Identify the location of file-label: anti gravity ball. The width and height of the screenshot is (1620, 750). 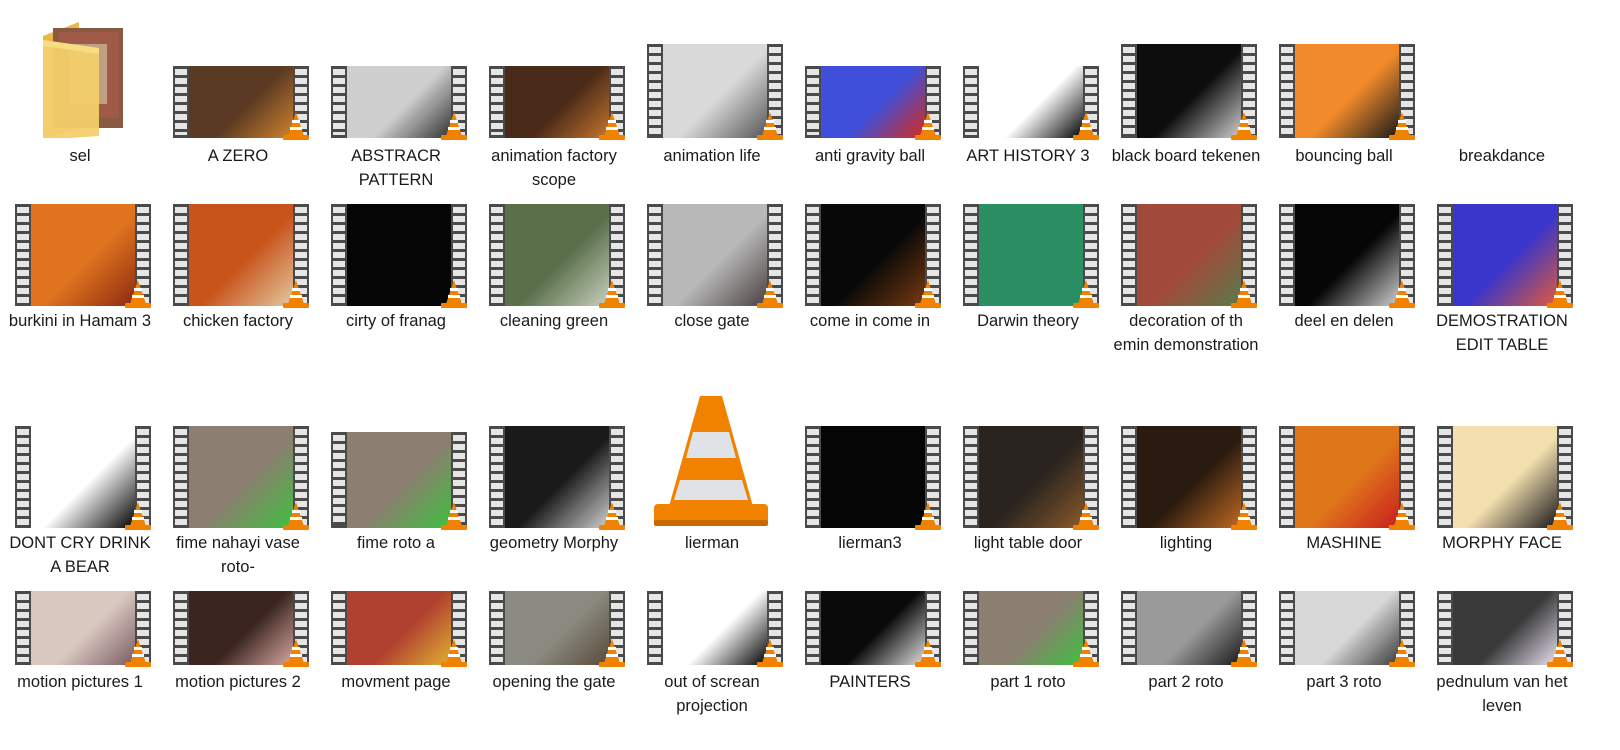
(870, 156).